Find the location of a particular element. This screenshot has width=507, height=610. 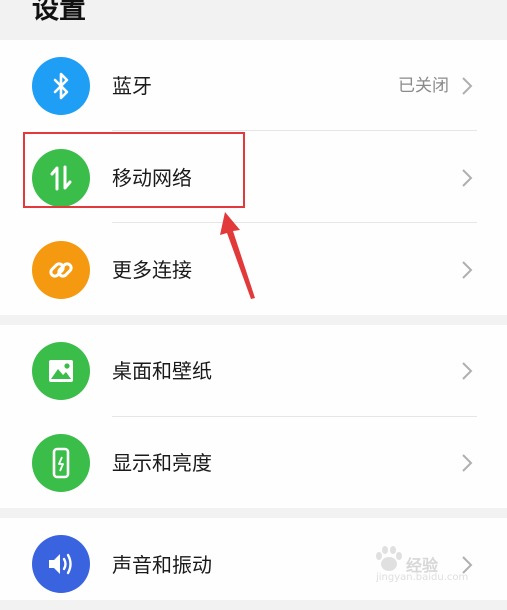

settings-item-label: 蓝牙 is located at coordinates (132, 86).